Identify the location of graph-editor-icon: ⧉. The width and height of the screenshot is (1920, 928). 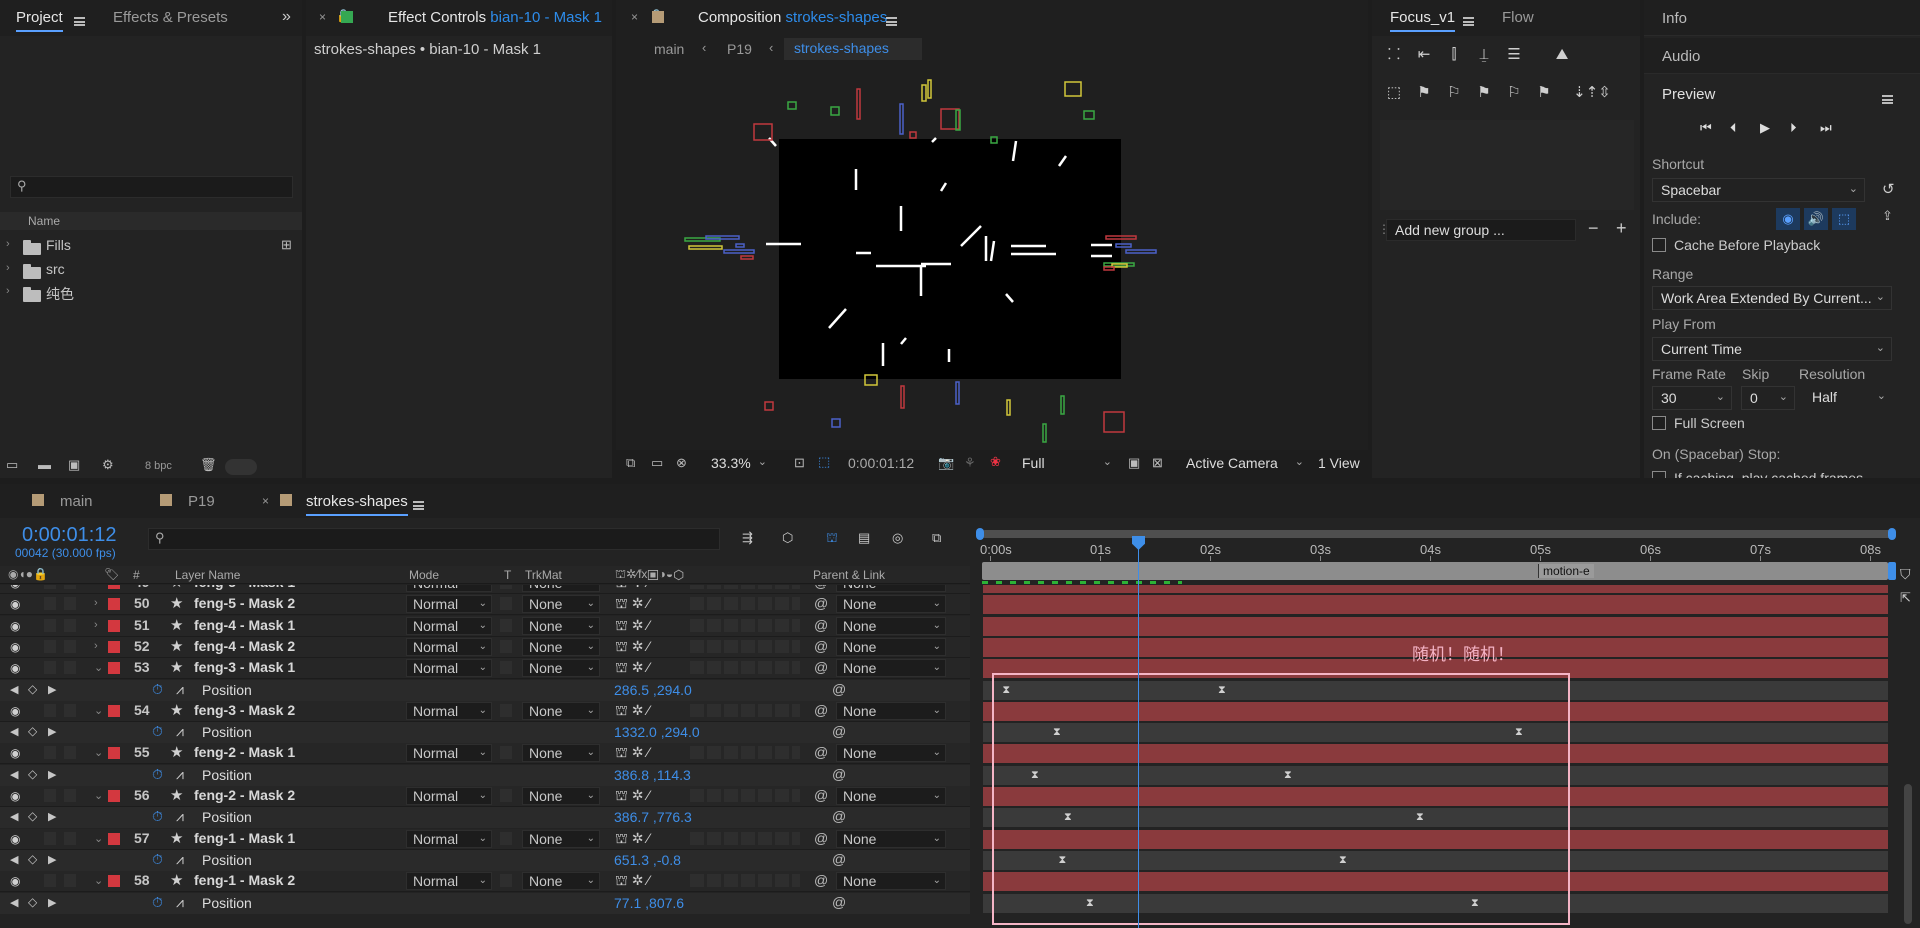
(936, 538).